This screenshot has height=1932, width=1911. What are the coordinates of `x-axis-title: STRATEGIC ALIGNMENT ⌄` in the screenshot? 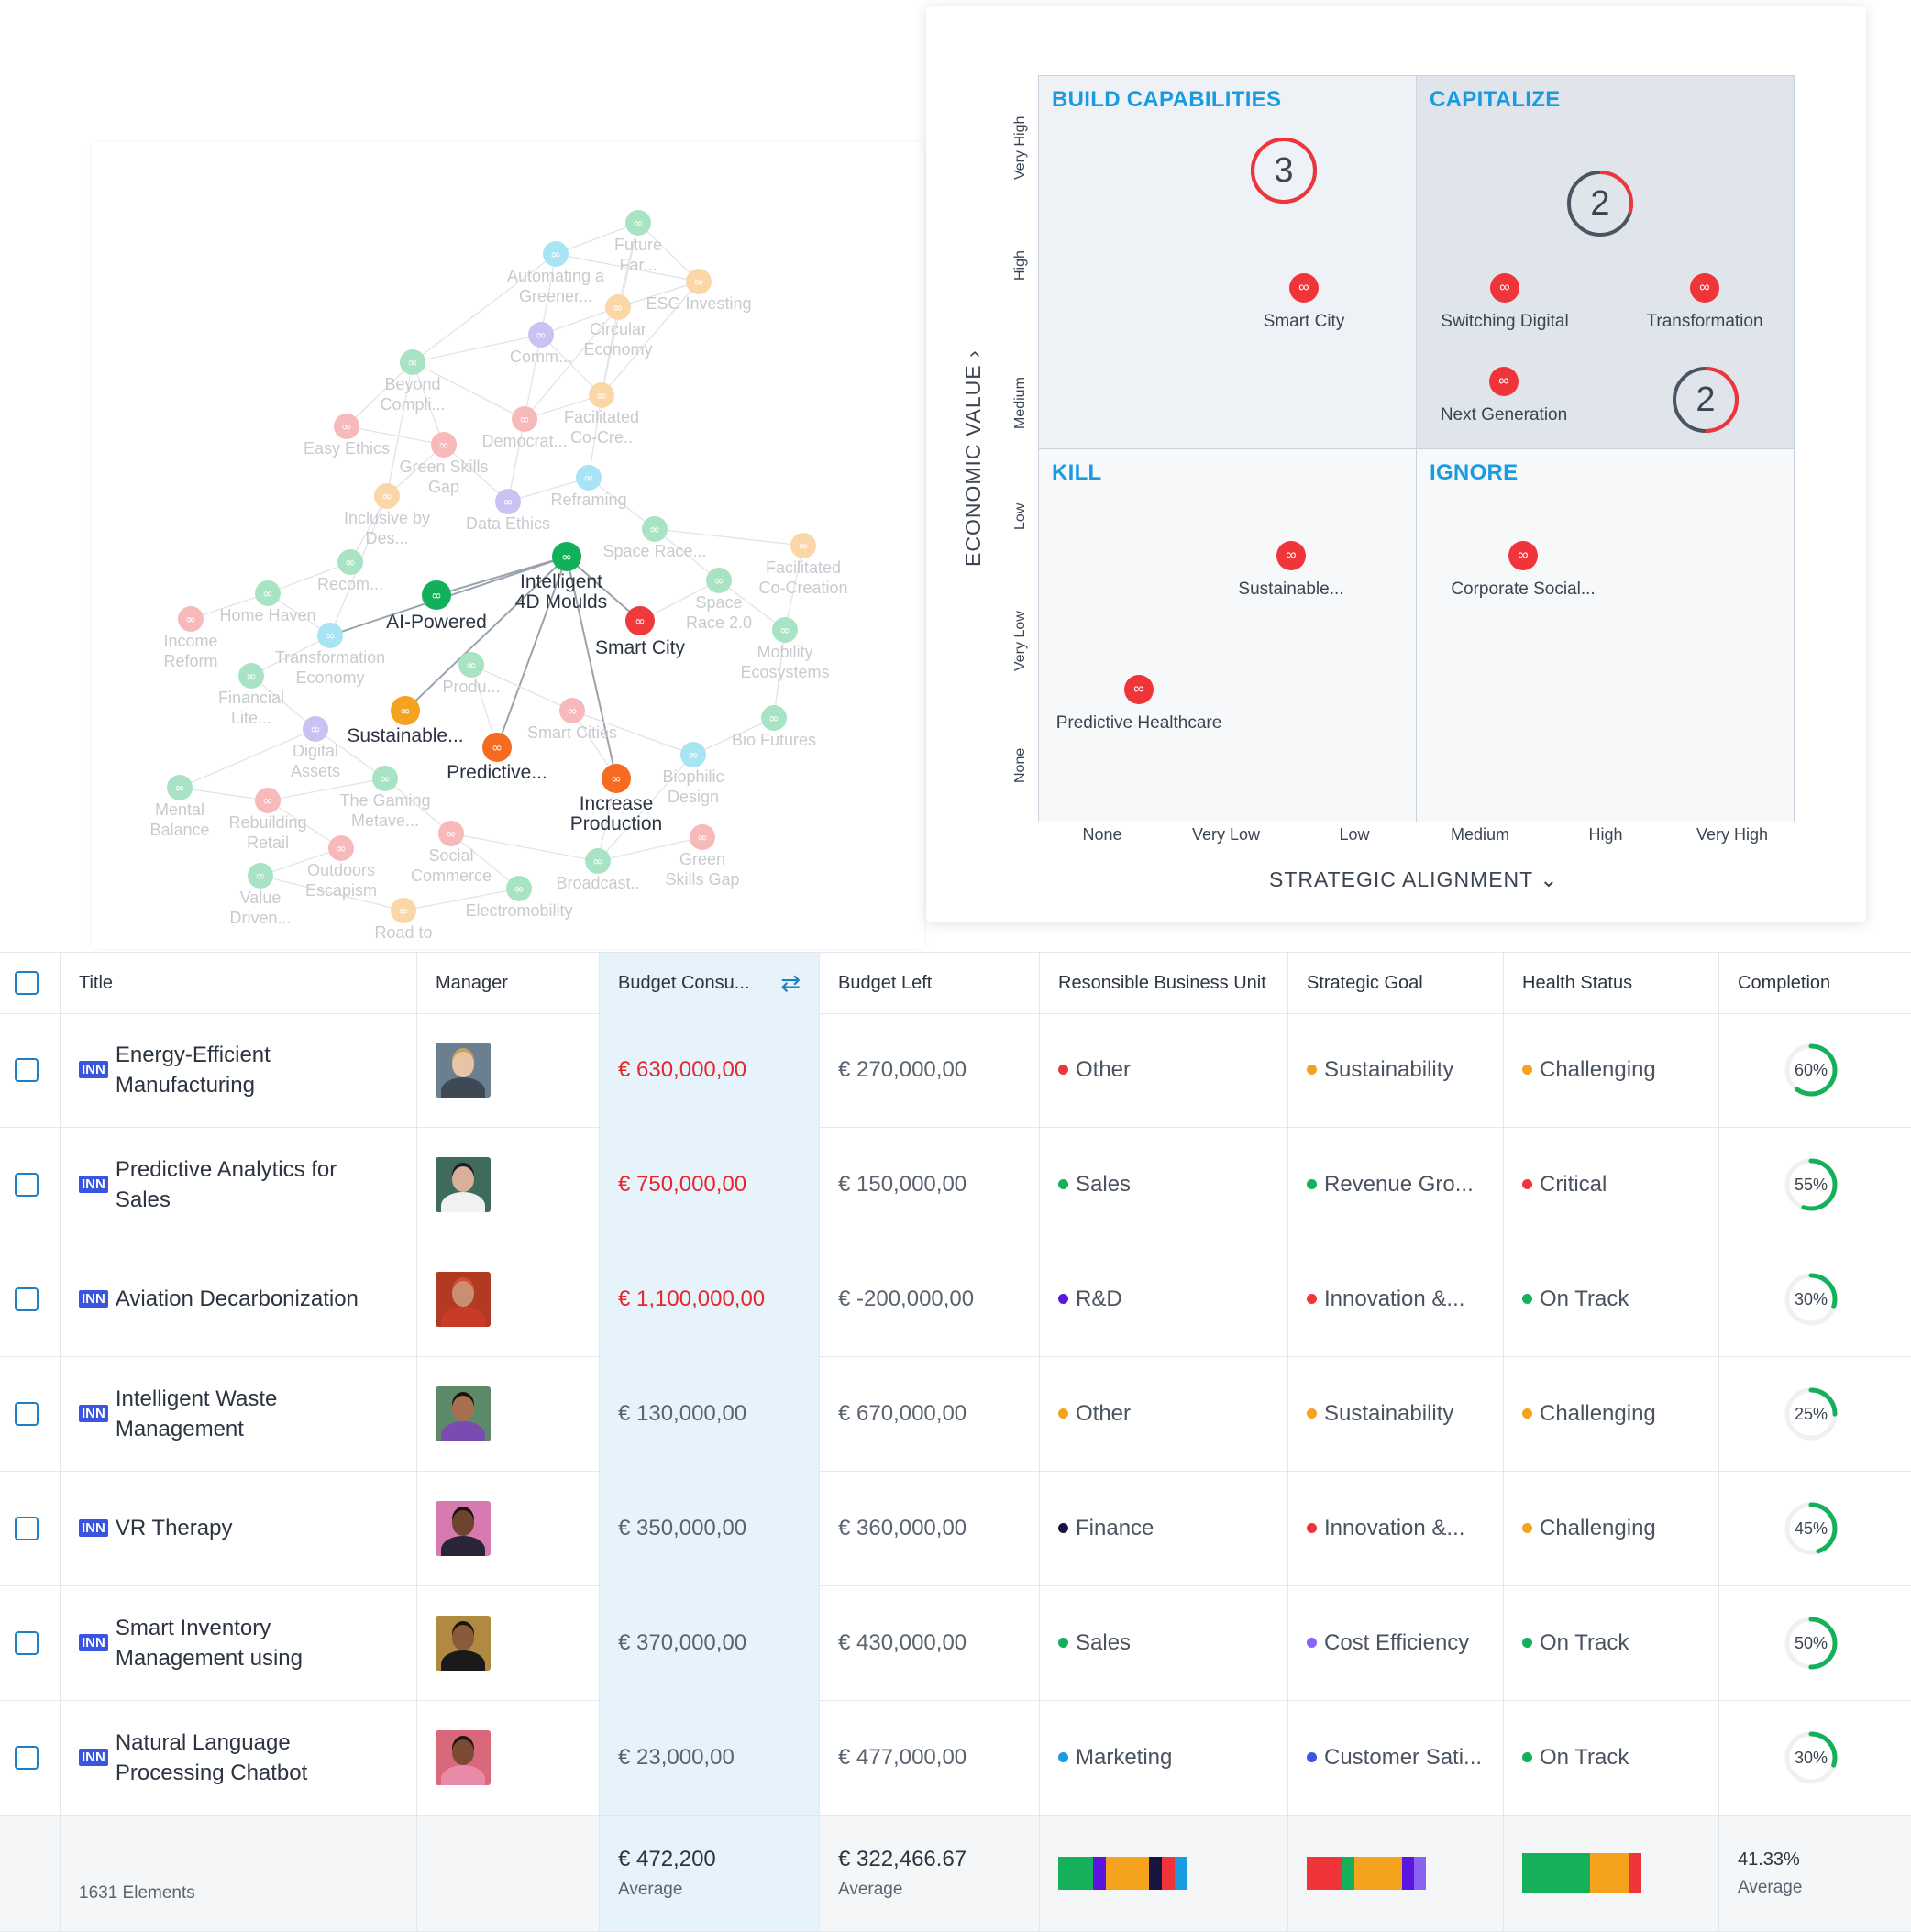 It's located at (1413, 879).